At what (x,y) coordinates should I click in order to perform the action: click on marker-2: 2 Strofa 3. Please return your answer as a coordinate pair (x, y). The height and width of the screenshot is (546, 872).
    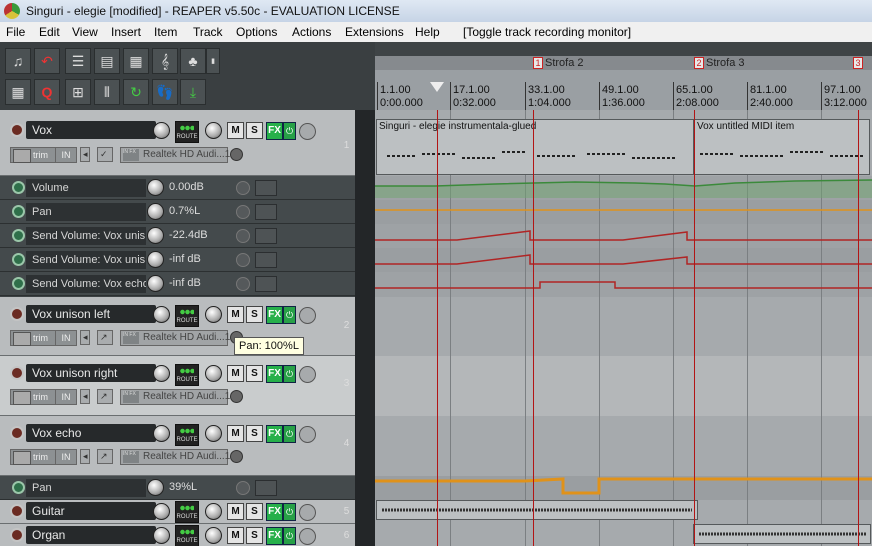
    Looking at the image, I should click on (719, 63).